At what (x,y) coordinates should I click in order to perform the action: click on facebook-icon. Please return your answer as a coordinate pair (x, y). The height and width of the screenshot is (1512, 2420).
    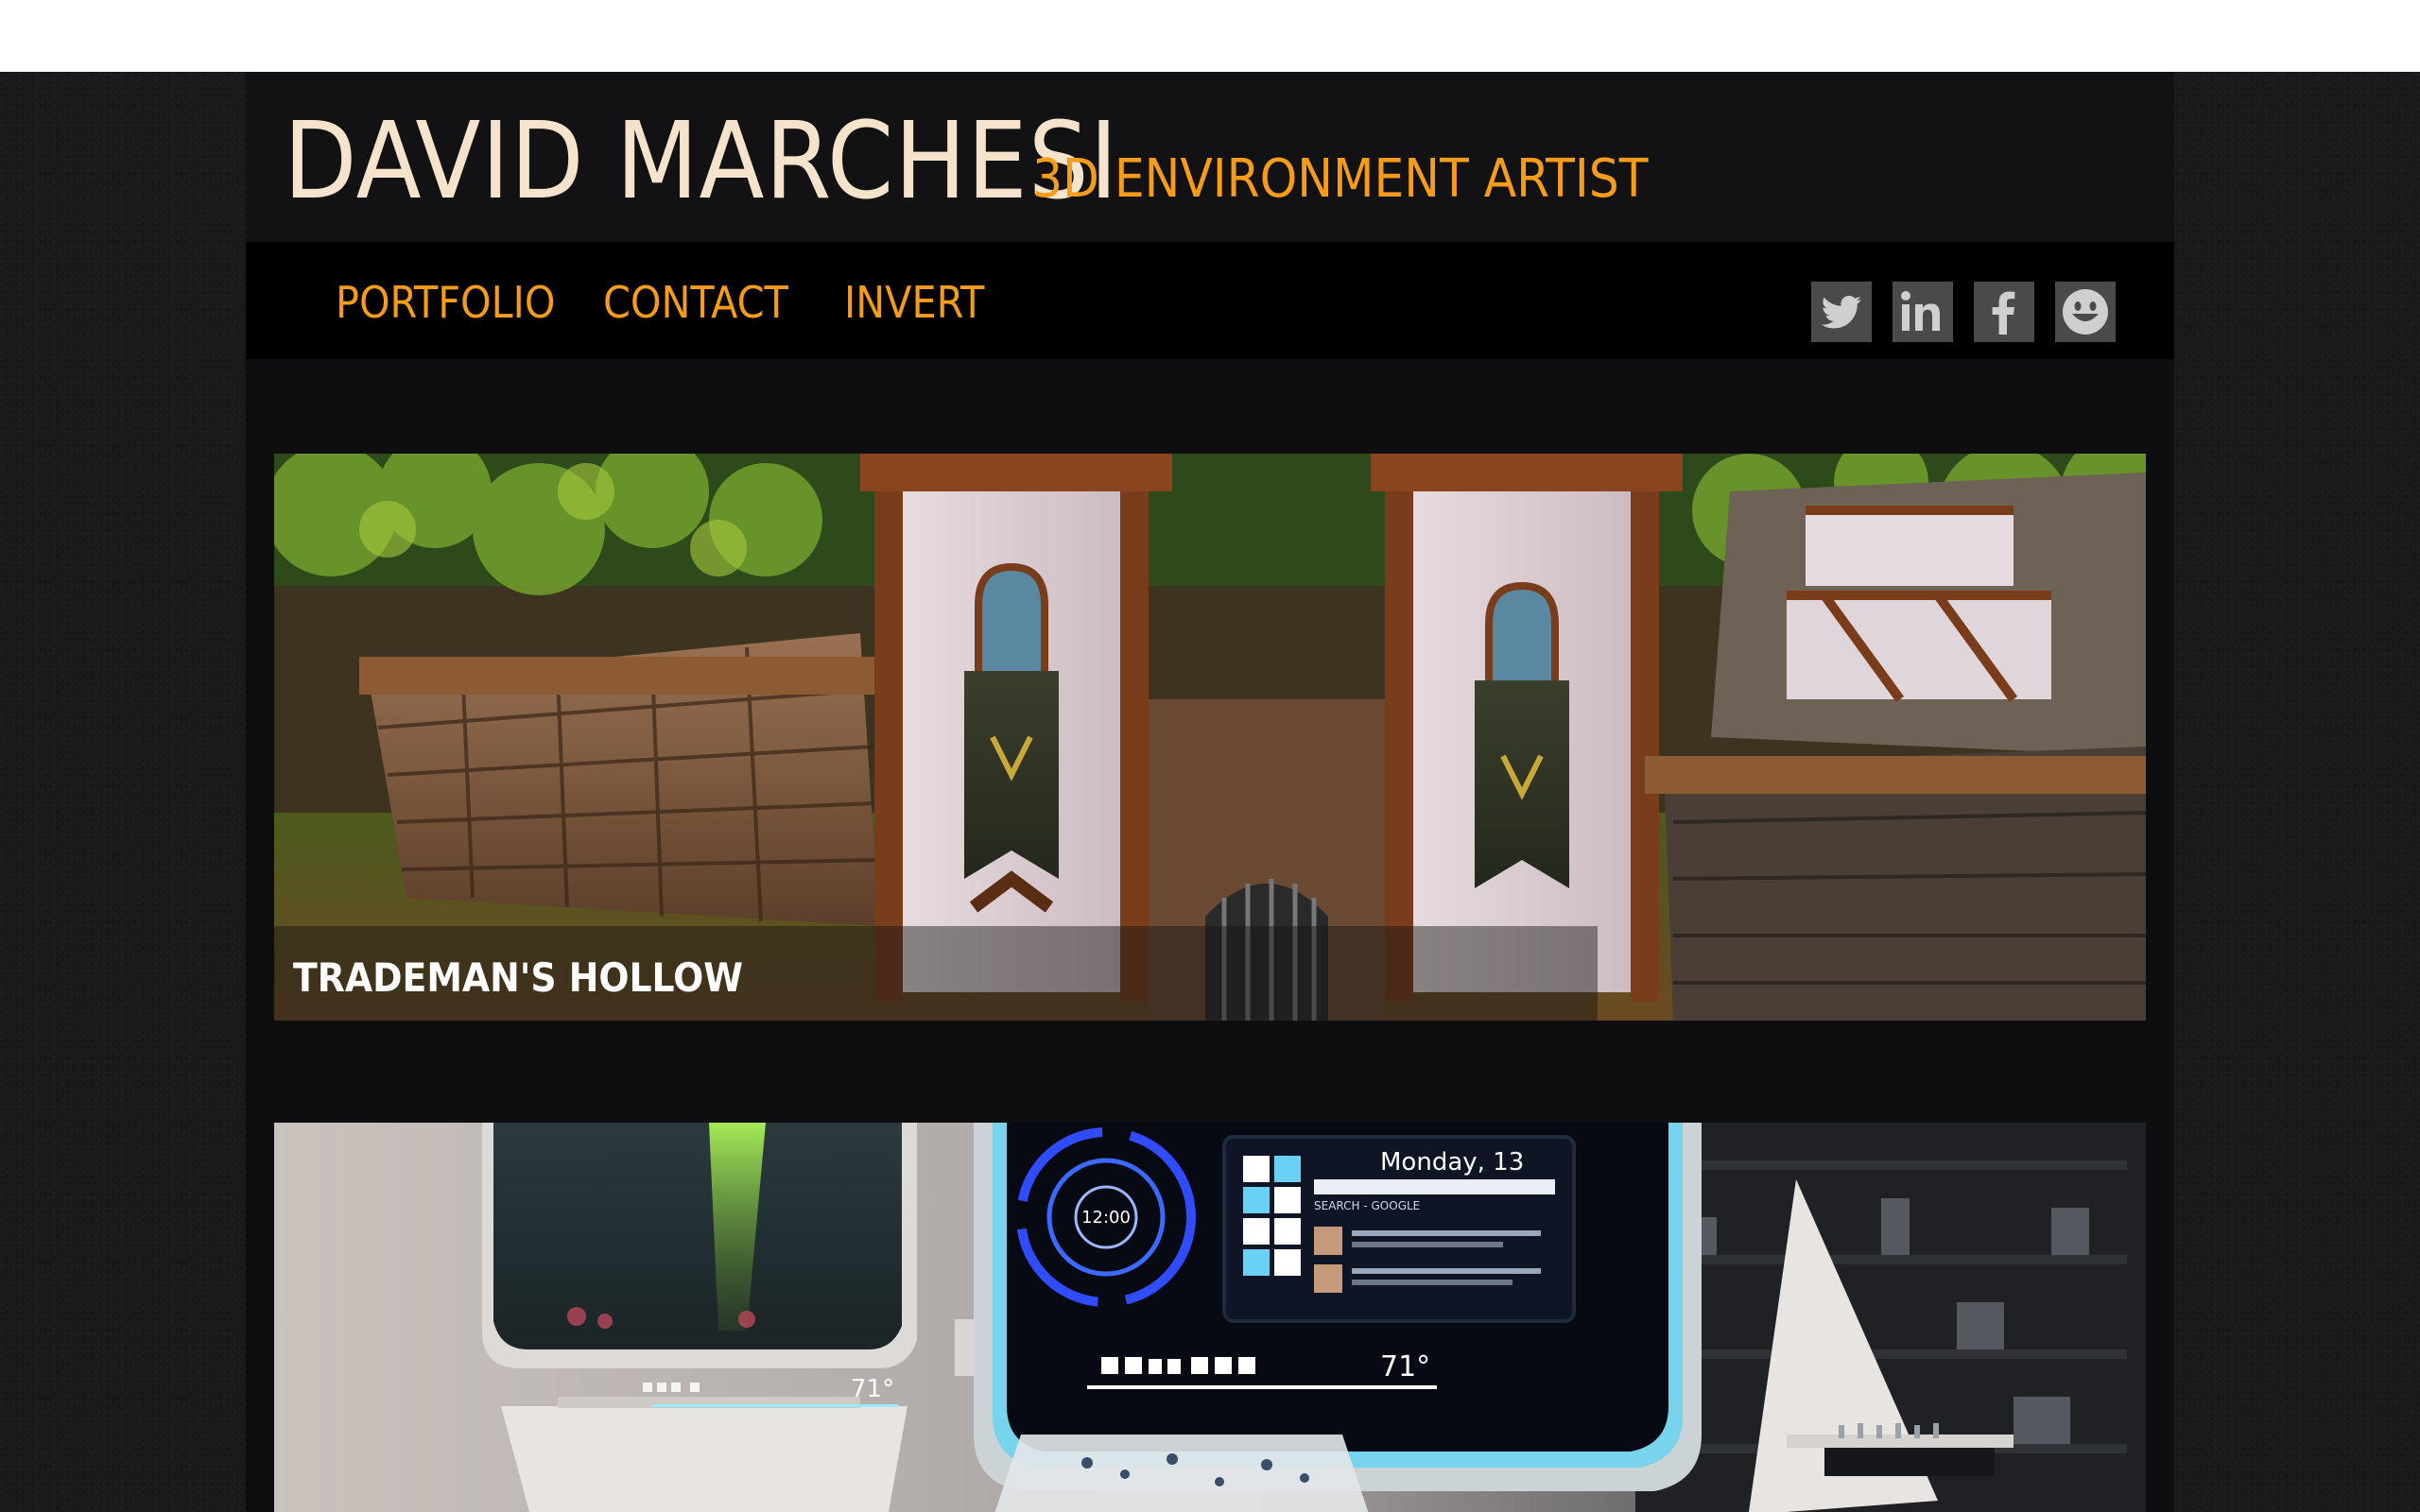
    Looking at the image, I should click on (2004, 312).